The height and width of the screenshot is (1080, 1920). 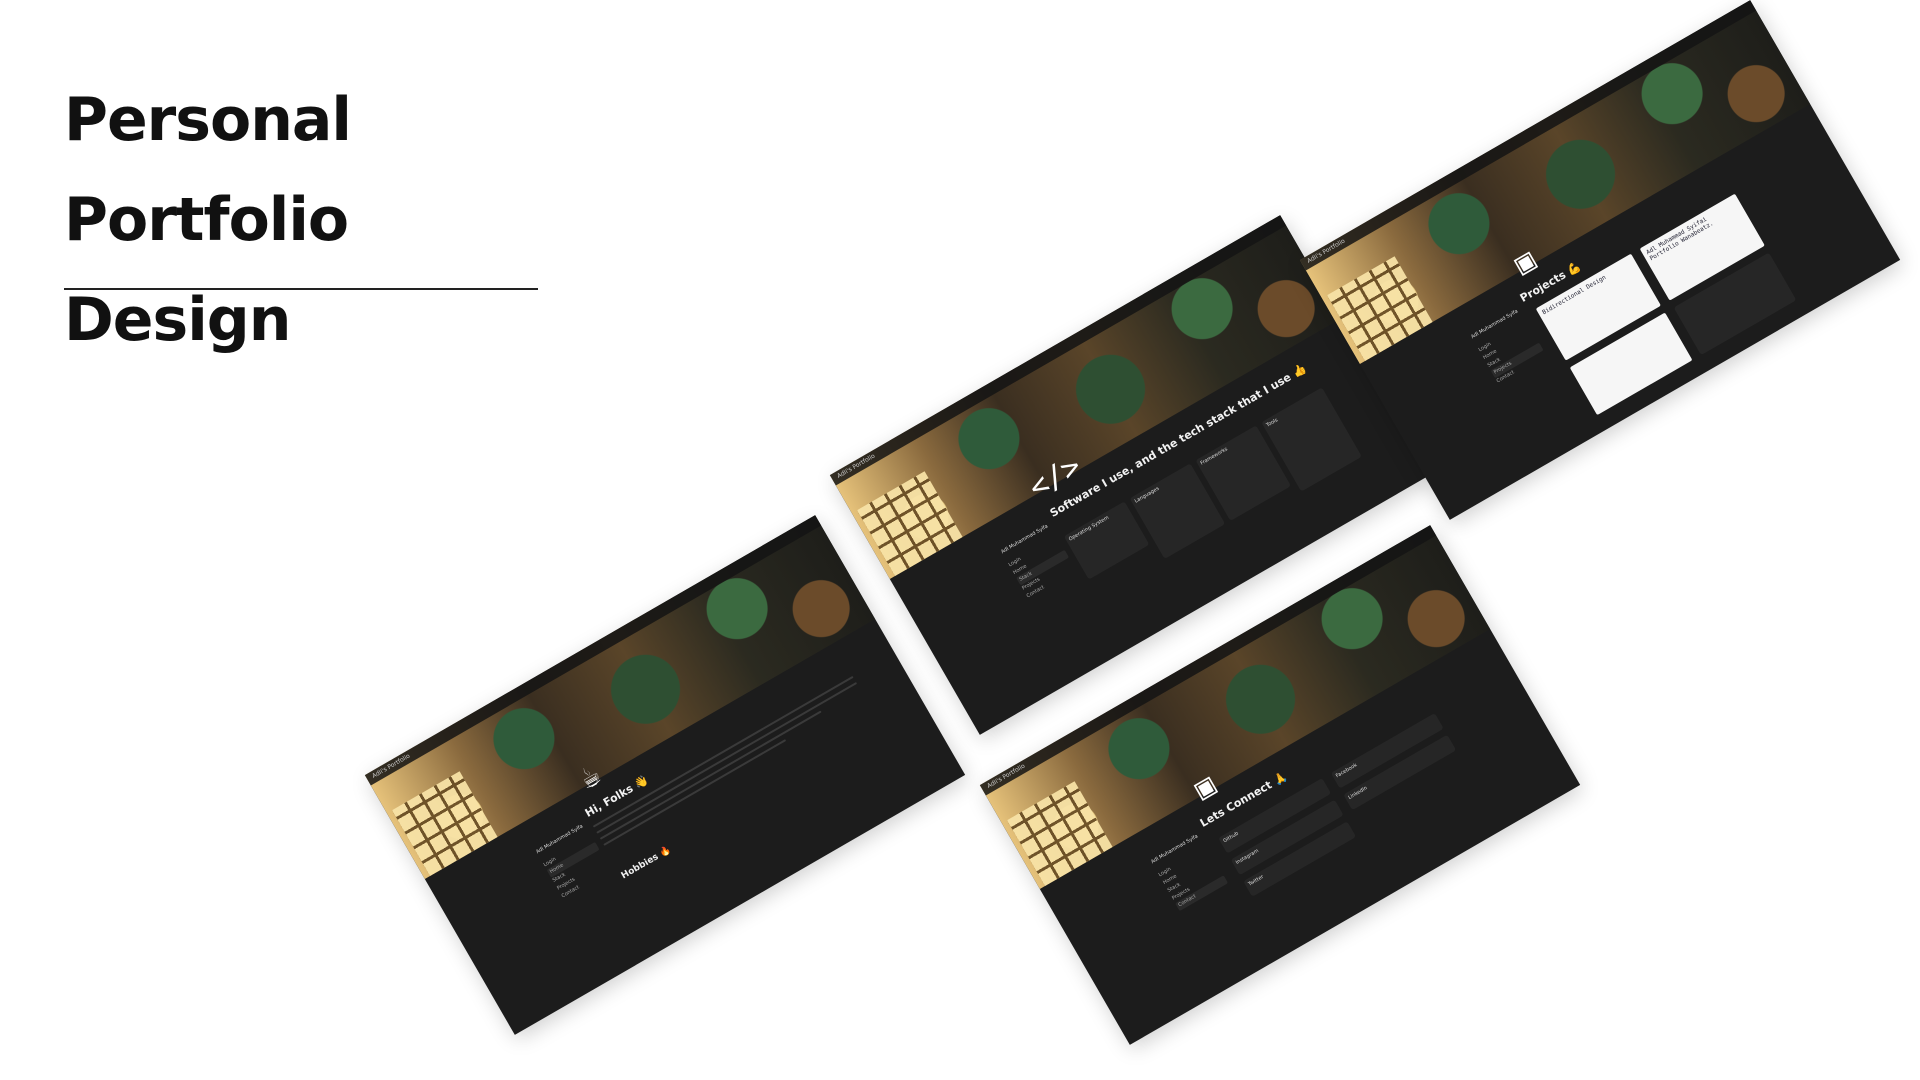 What do you see at coordinates (301, 289) in the screenshot?
I see `heading-divider` at bounding box center [301, 289].